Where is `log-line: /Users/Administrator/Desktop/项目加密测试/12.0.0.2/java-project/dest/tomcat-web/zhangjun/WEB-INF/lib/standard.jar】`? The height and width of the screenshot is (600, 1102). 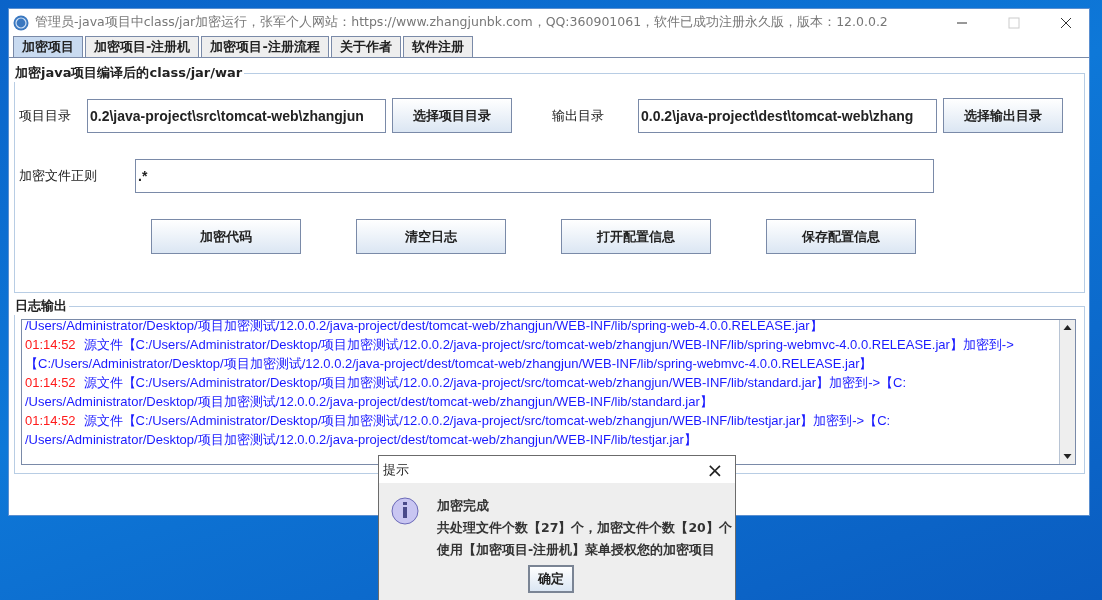 log-line: /Users/Administrator/Desktop/项目加密测试/12.0.0.2/java-project/dest/tomcat-web/zhangjun/WEB-INF/lib/standard.jar】 is located at coordinates (369, 402).